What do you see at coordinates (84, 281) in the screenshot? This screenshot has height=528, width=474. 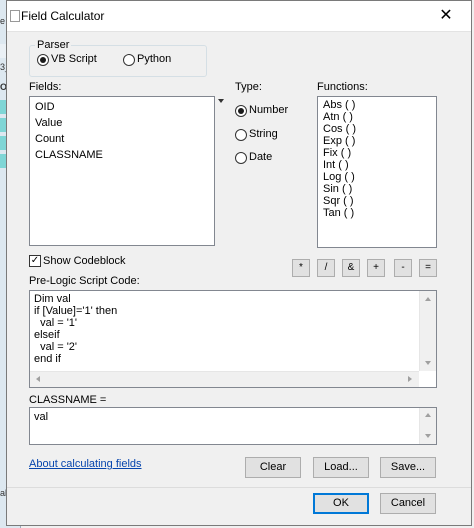 I see `prelogic-label: Pre-Logic Script Code:` at bounding box center [84, 281].